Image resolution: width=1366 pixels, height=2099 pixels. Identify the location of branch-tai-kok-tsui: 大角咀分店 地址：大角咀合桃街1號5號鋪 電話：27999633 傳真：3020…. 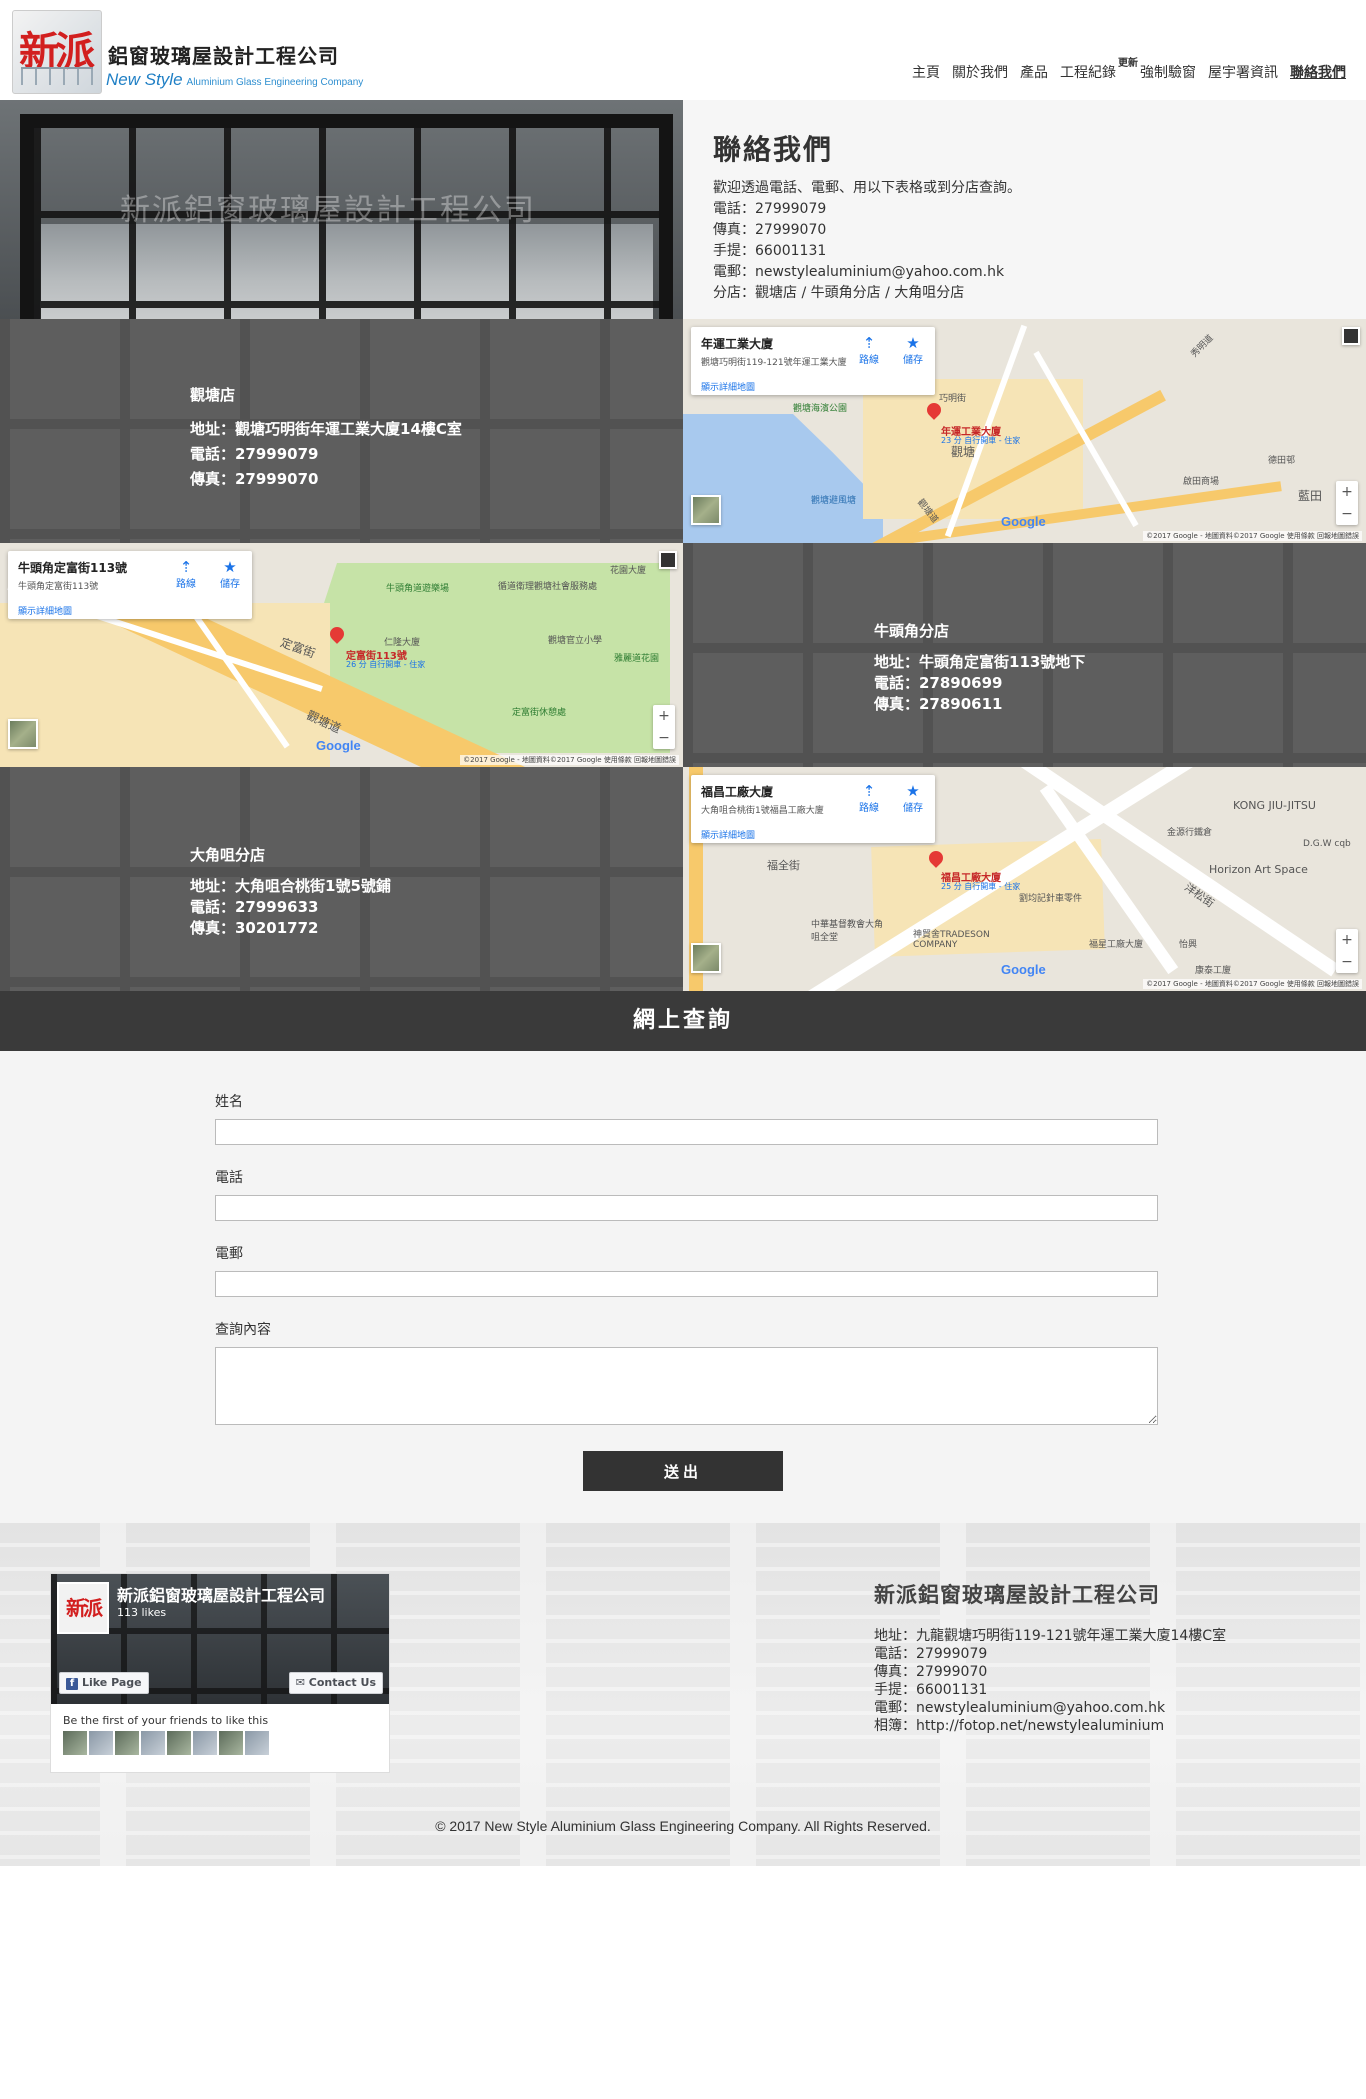
(683, 879).